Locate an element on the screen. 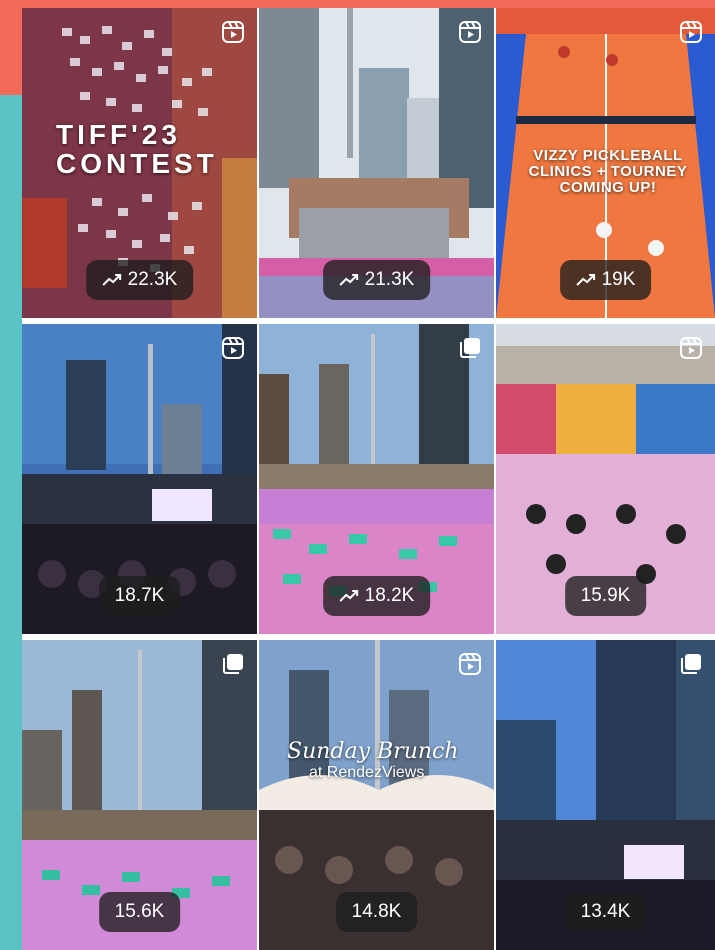 The image size is (715, 950). post-tile-9: 13.4K is located at coordinates (605, 795).